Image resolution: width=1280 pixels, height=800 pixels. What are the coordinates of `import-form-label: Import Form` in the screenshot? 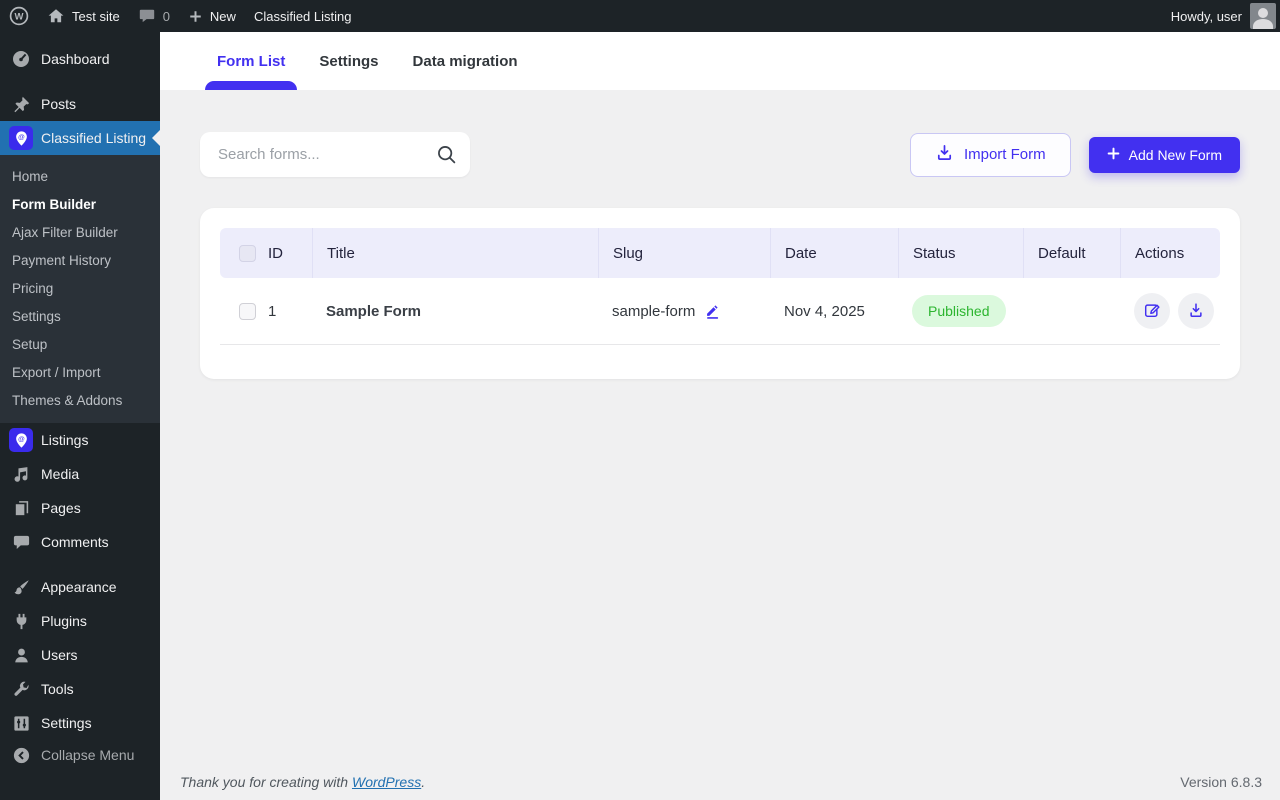 It's located at (1004, 154).